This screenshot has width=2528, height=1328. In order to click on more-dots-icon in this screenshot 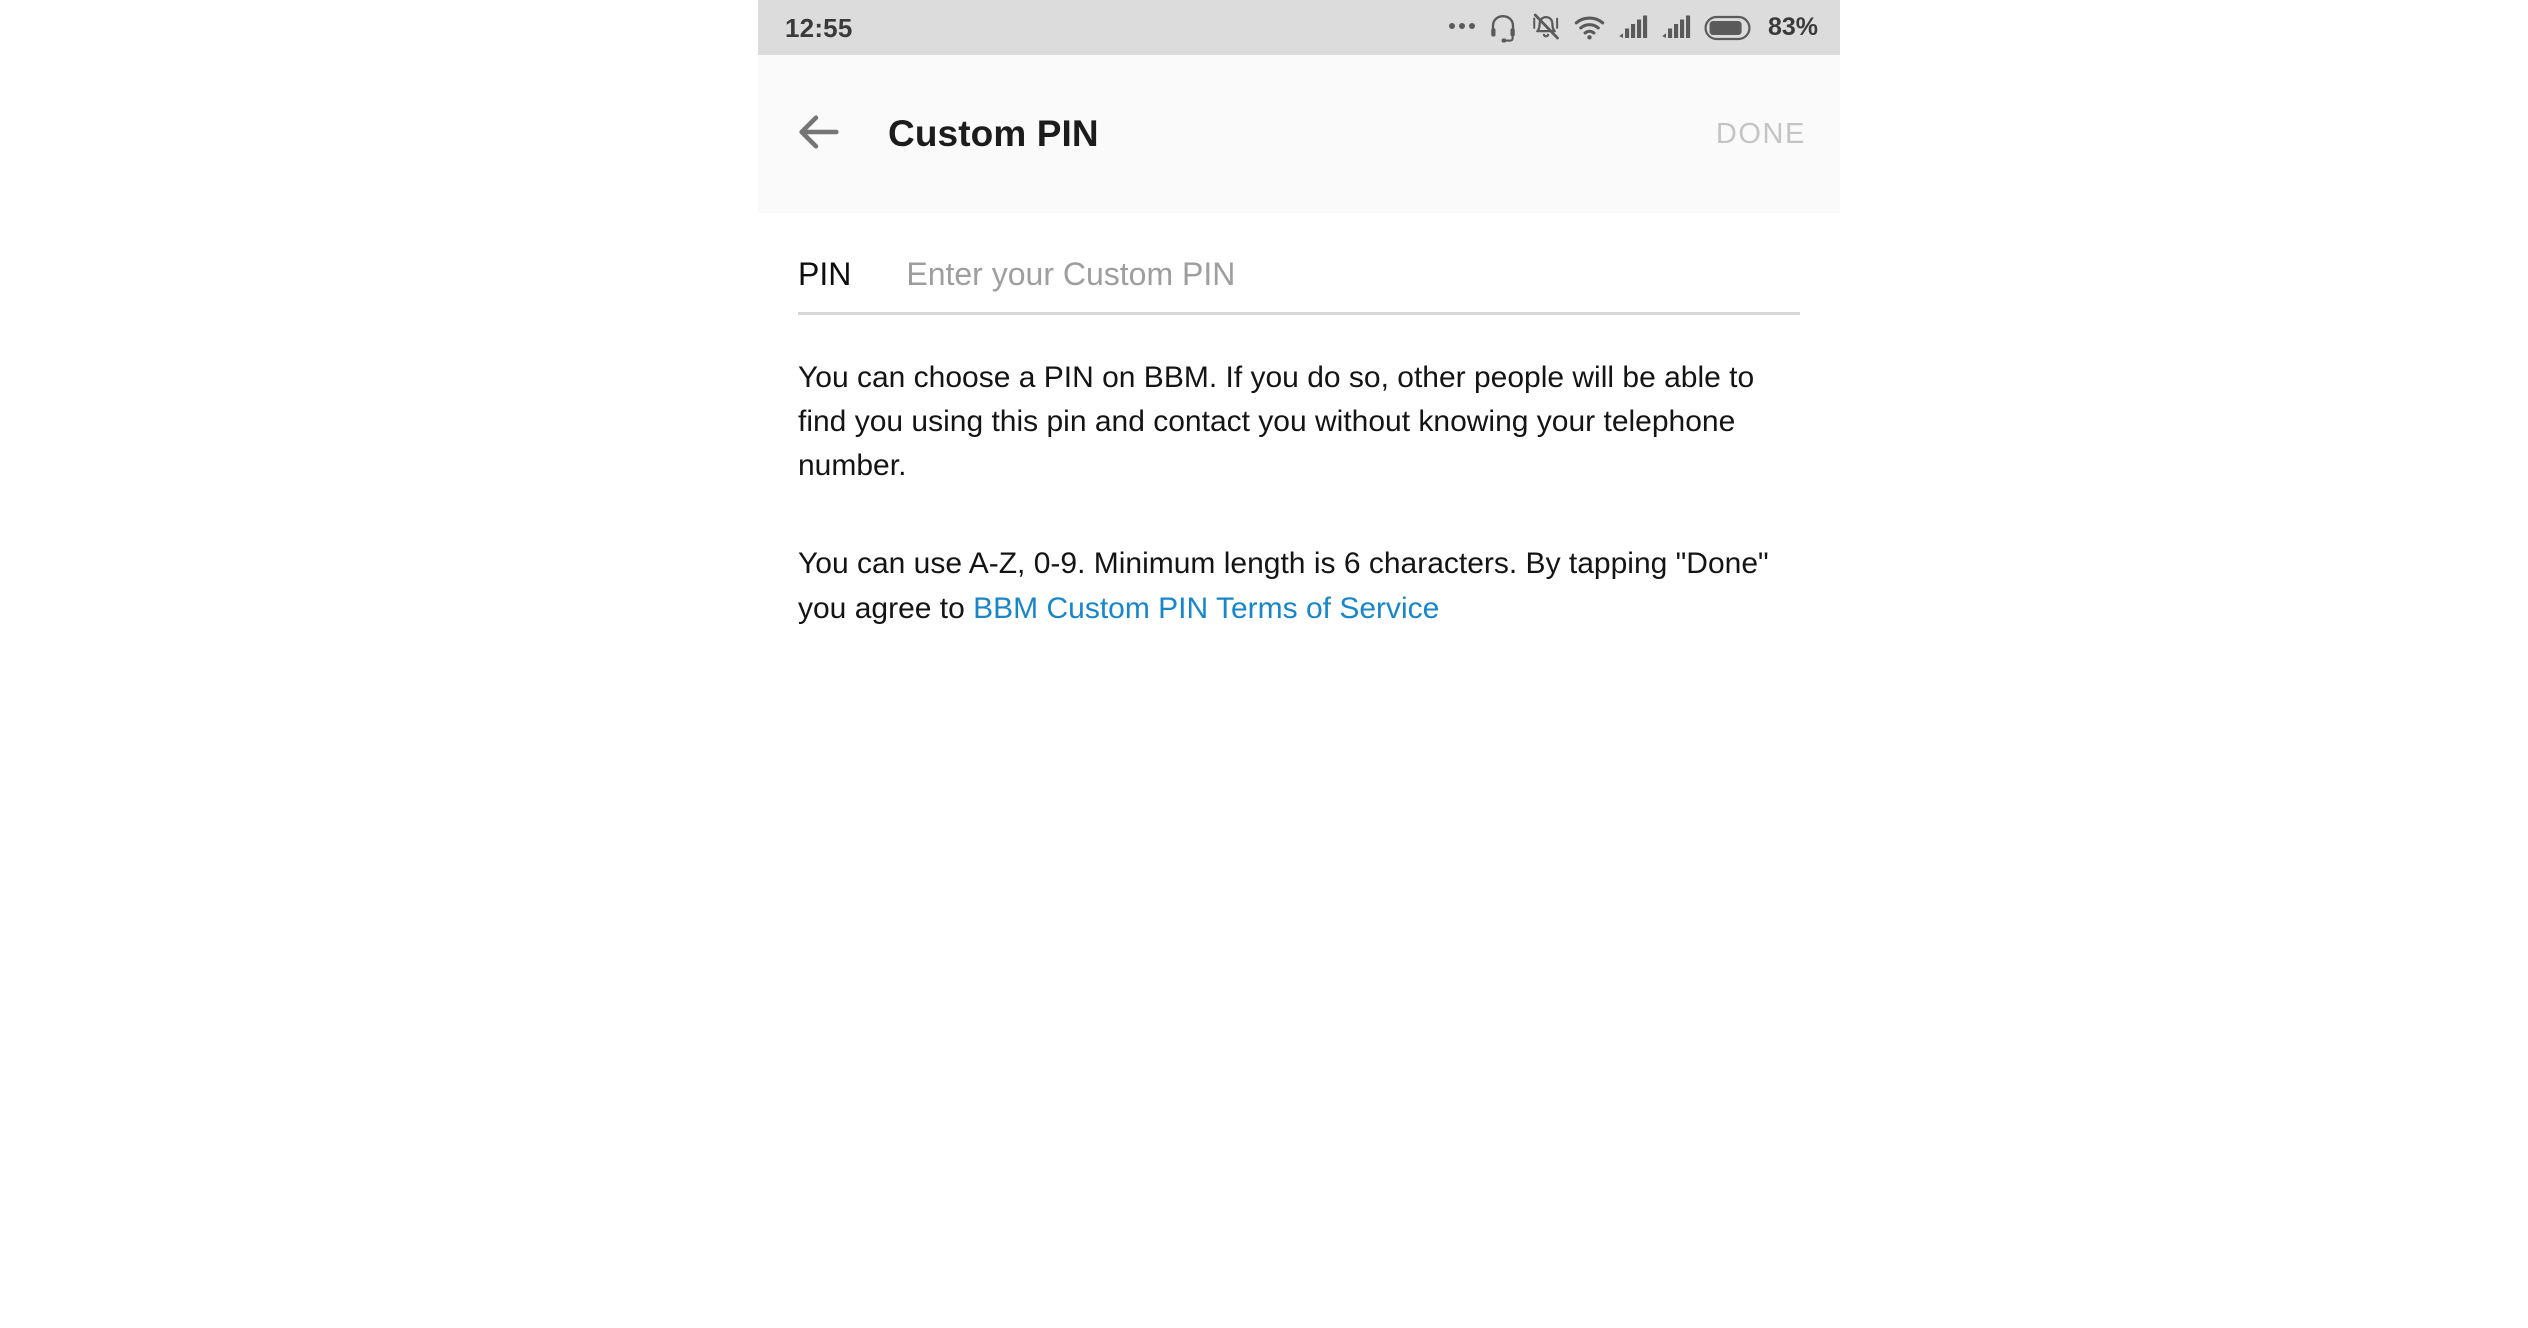, I will do `click(1461, 27)`.